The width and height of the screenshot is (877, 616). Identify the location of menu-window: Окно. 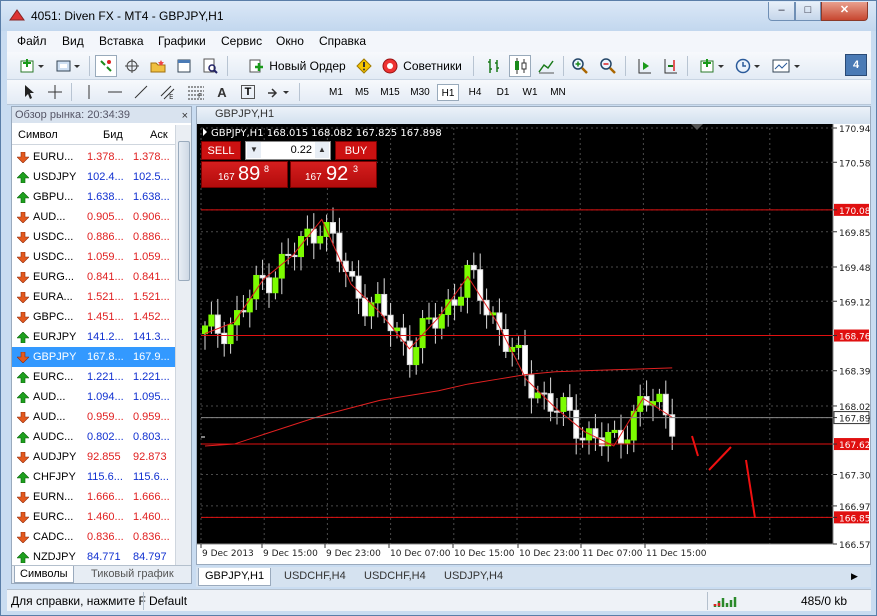
(290, 41).